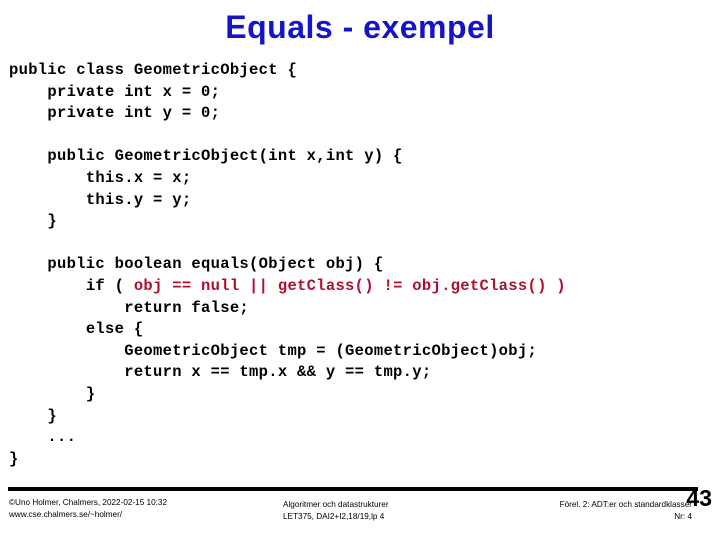 The image size is (720, 540). Describe the element at coordinates (88, 502) in the screenshot. I see `footer-author-line: ©Uno Holmer, Chalmers, 2022-02-15 10:32` at that location.